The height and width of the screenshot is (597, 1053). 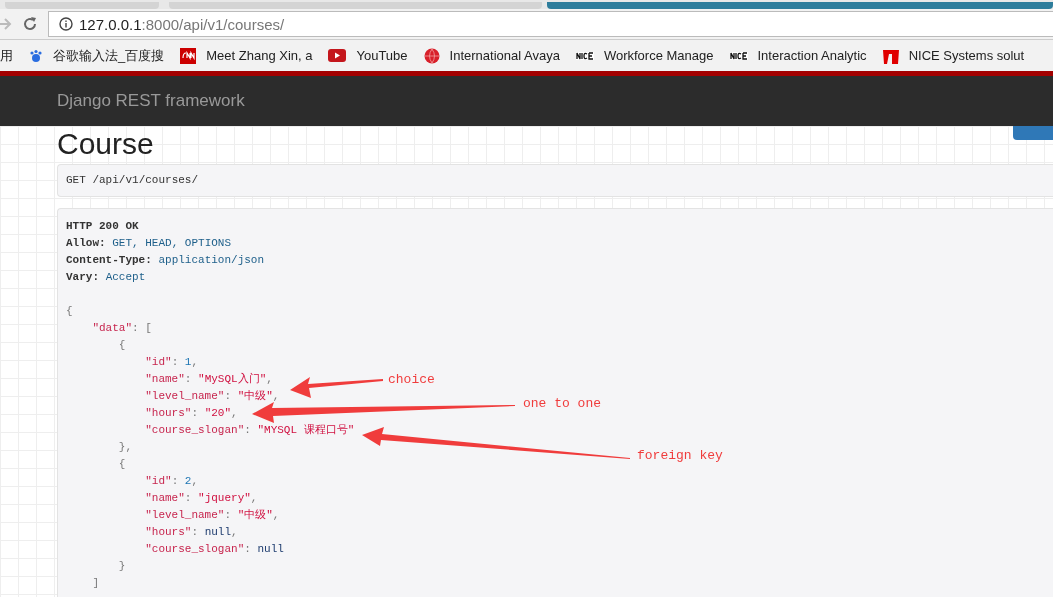 I want to click on annotation-label: one to one, so click(x=562, y=403).